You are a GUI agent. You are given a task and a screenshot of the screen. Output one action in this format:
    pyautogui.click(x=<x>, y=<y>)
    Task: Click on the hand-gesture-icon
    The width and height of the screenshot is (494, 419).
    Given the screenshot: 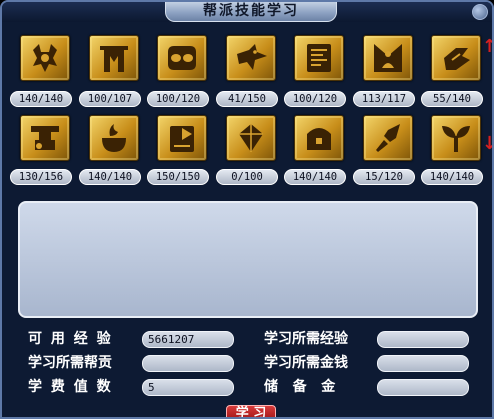 What is the action you would take?
    pyautogui.click(x=456, y=58)
    